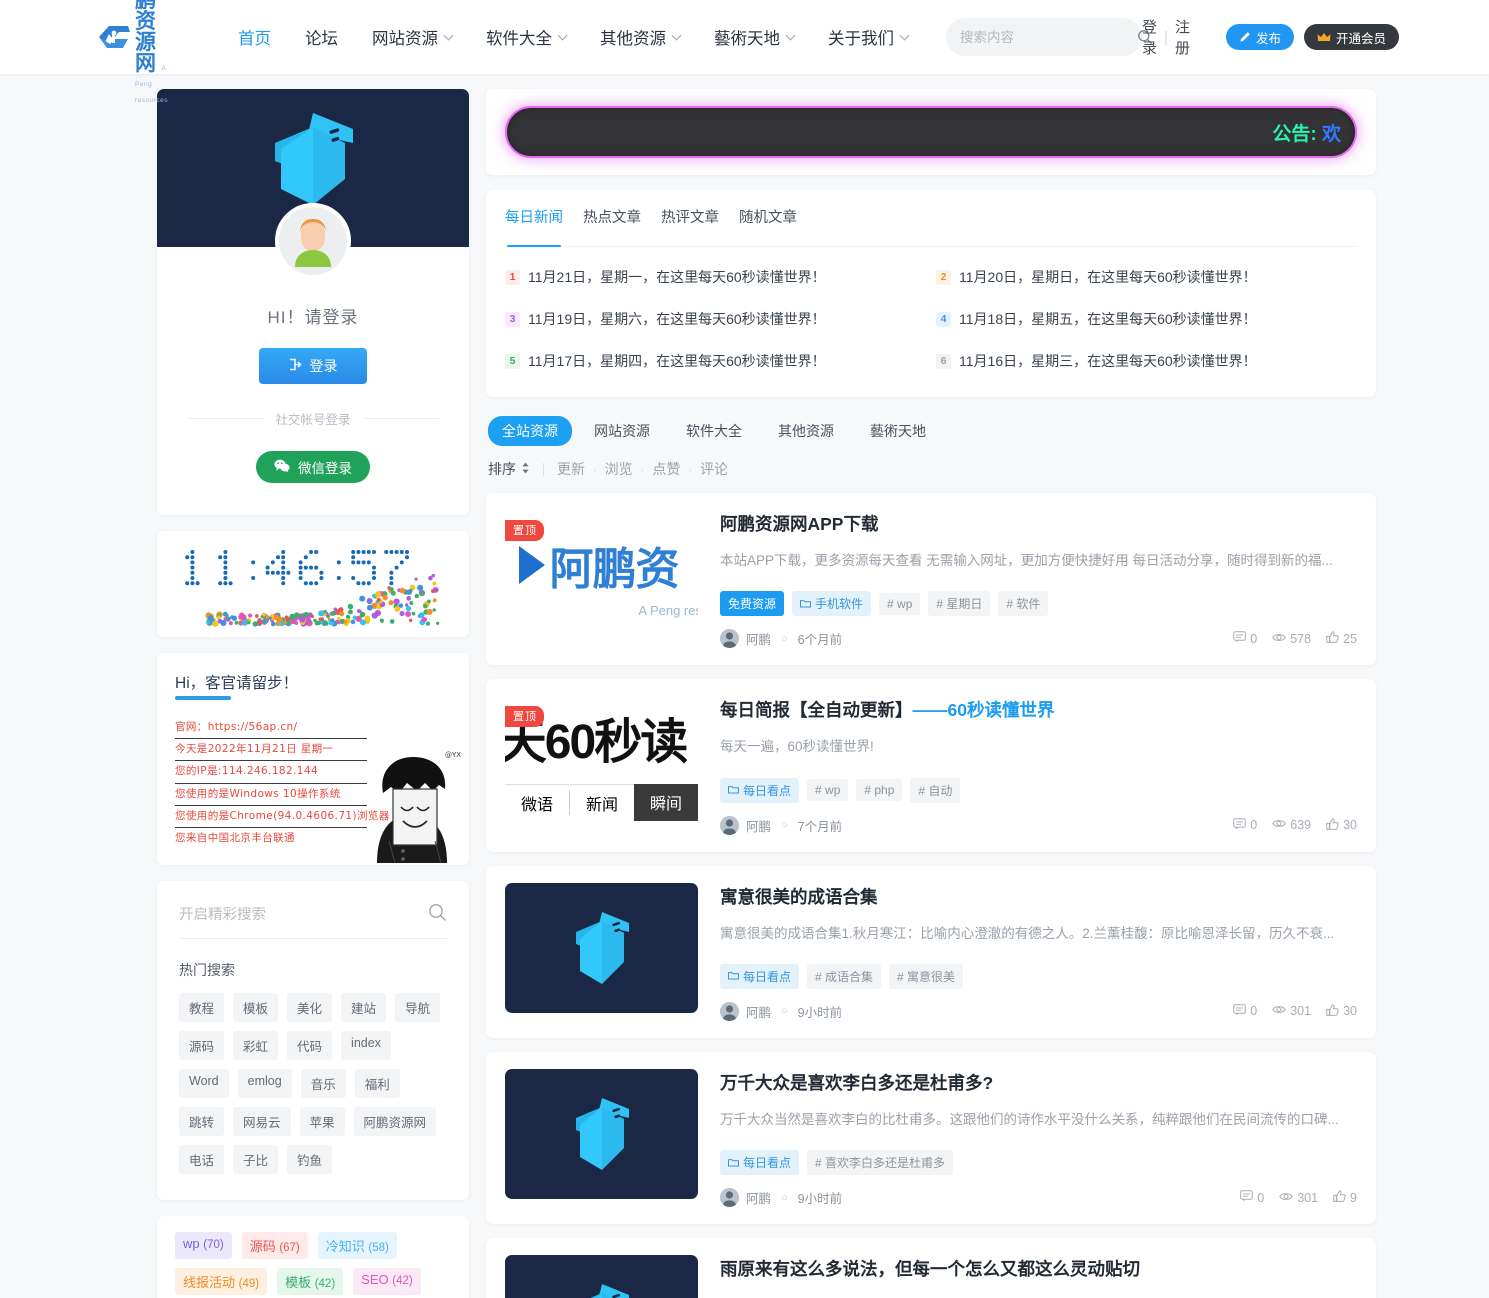  I want to click on header-search, so click(1049, 37).